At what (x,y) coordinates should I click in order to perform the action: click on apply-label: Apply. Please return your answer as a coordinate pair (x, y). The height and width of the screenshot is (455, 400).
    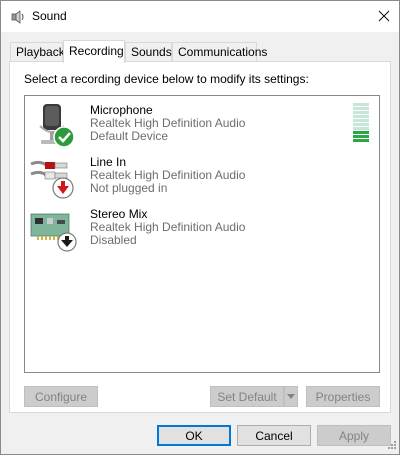
    Looking at the image, I should click on (354, 435).